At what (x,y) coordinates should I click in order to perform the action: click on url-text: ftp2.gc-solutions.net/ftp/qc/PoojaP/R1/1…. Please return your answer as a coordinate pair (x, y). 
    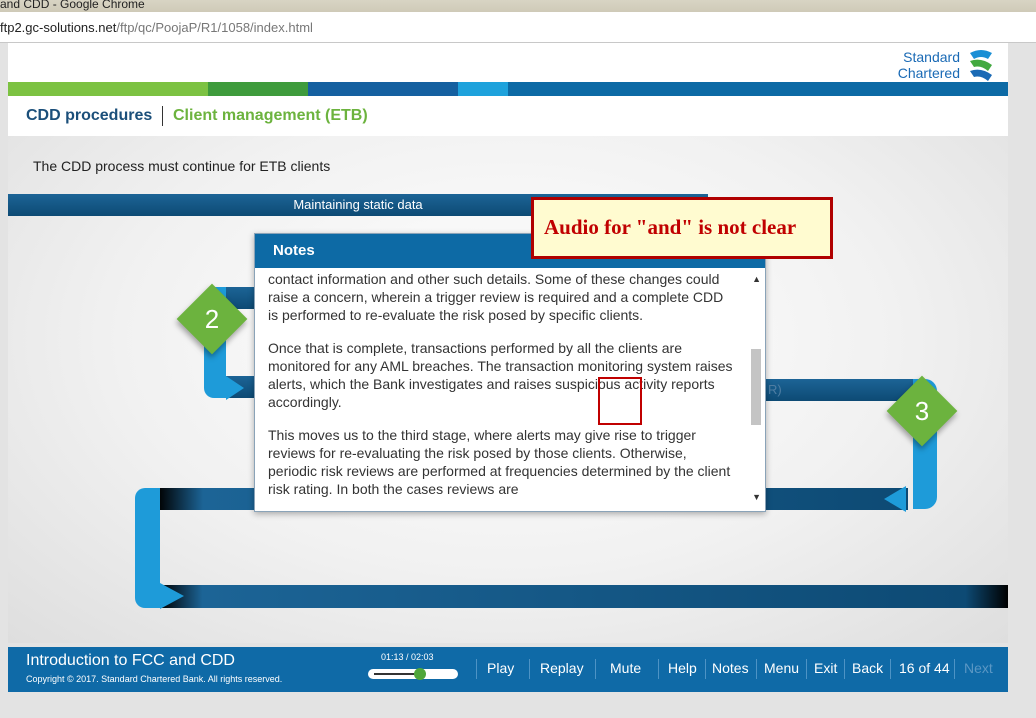
    Looking at the image, I should click on (156, 27).